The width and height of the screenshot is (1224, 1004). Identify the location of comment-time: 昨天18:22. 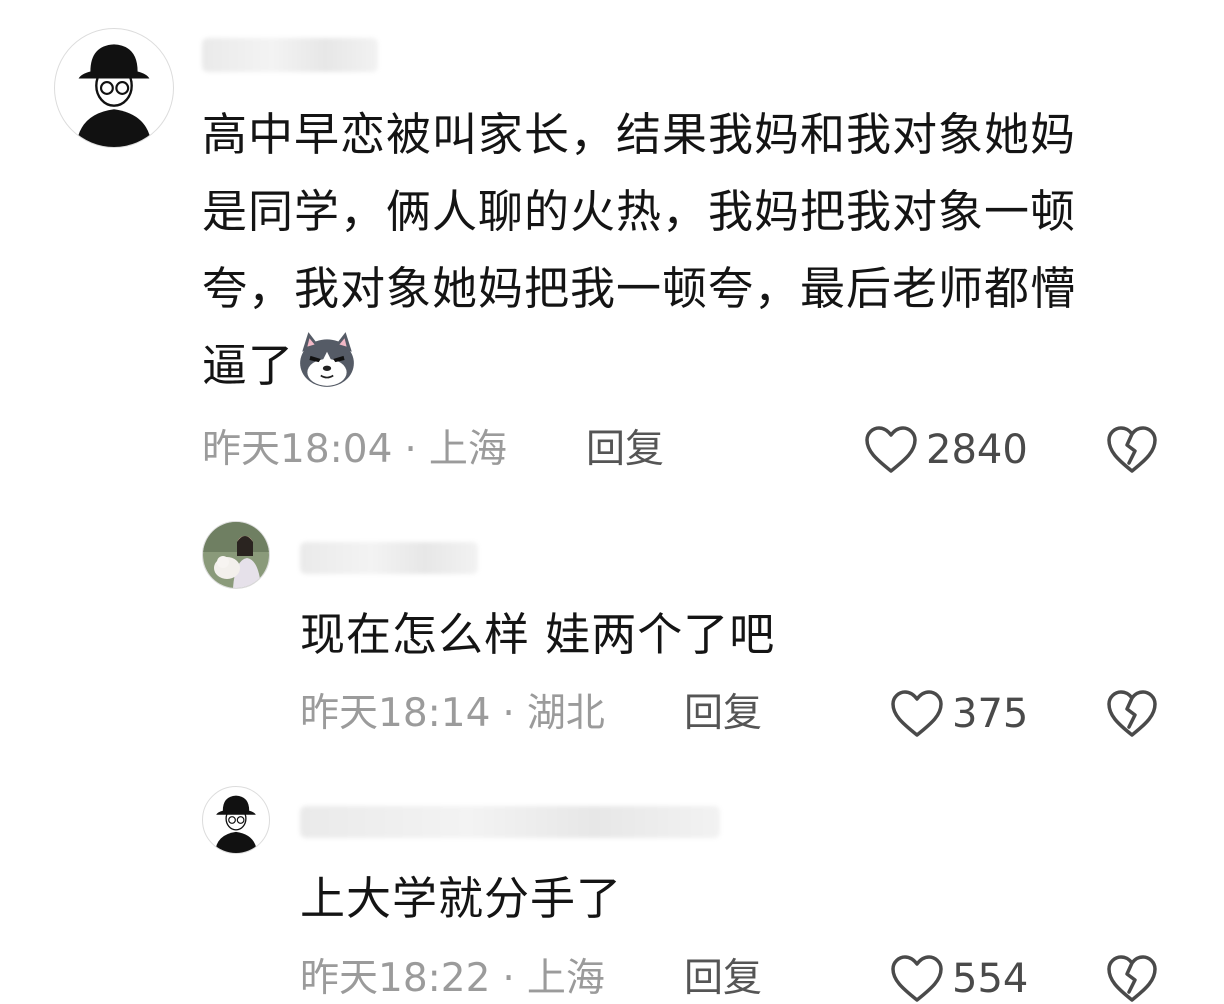
(395, 978).